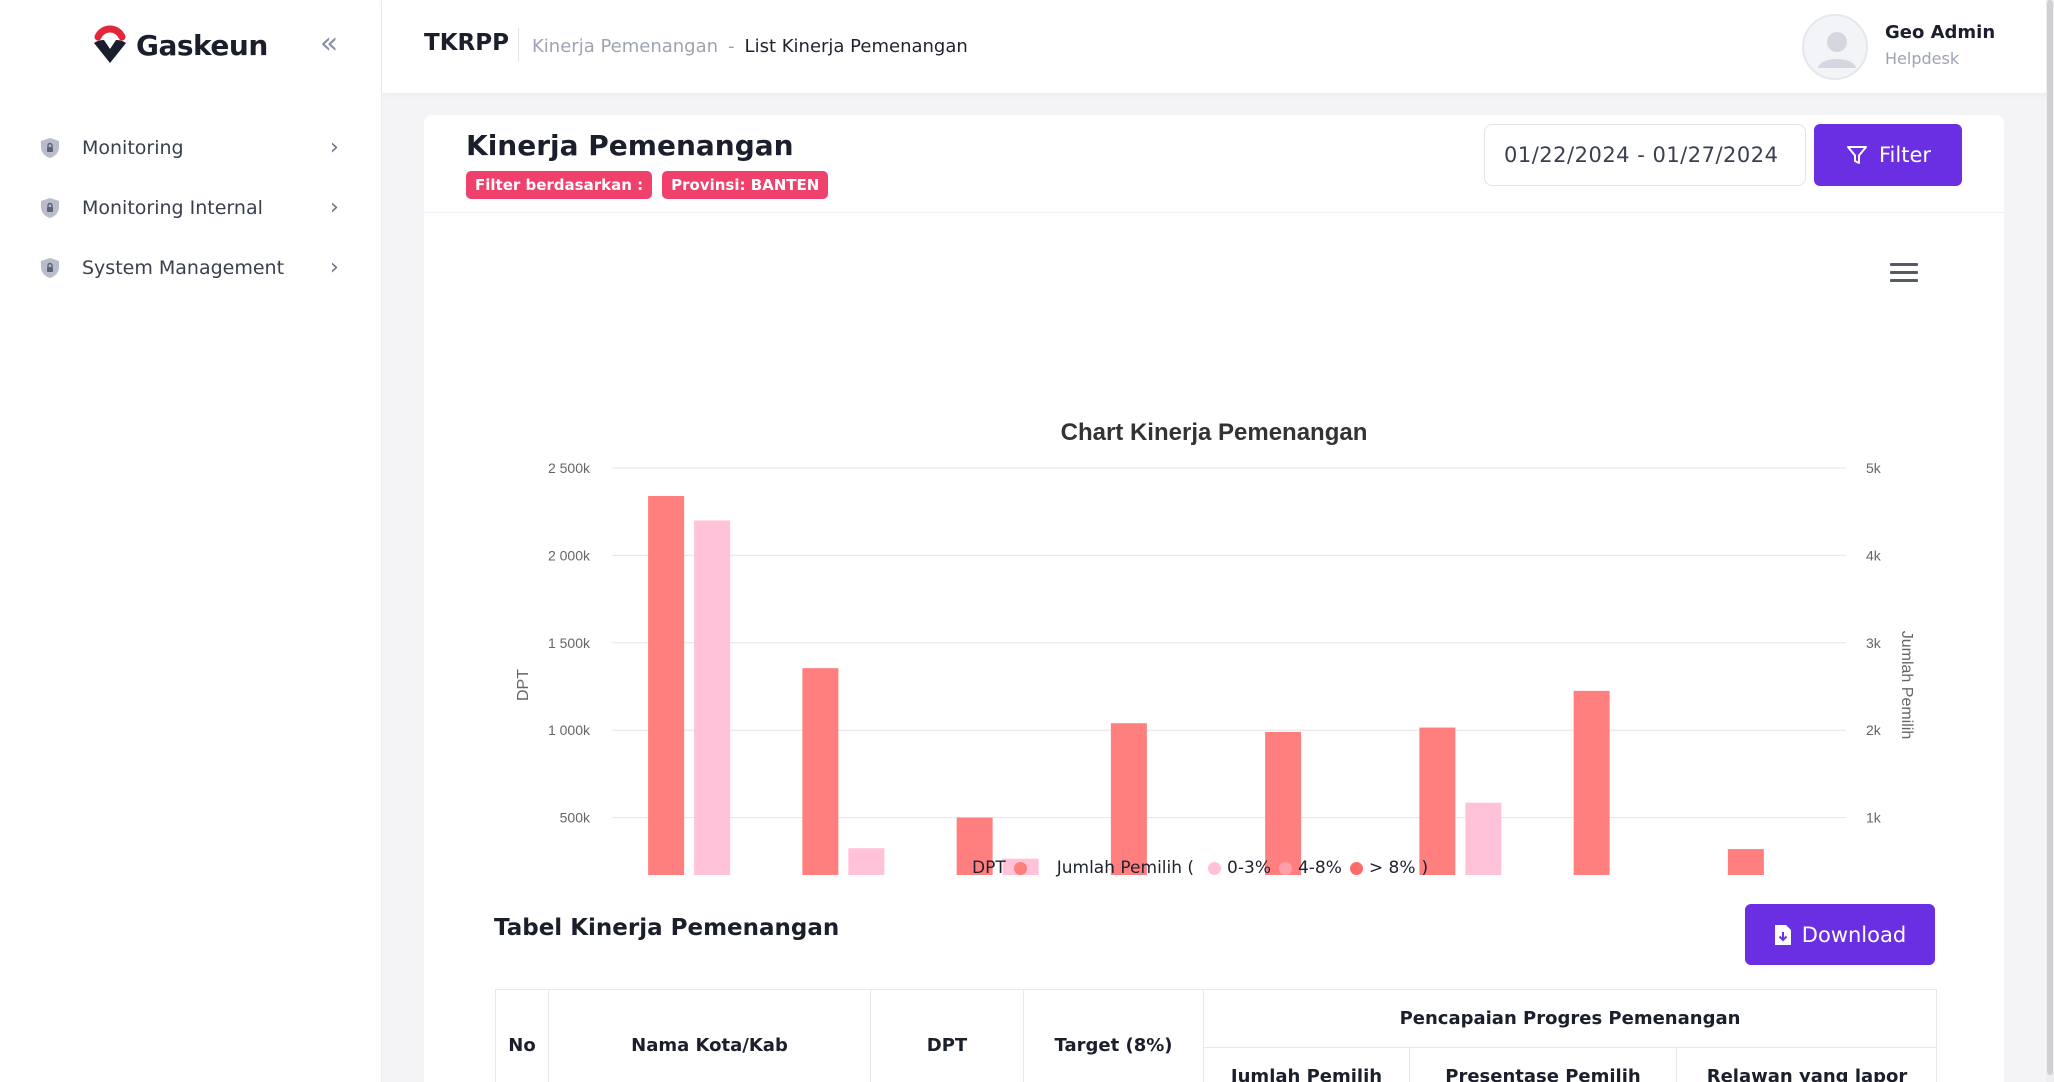 This screenshot has height=1082, width=2054. What do you see at coordinates (559, 185) in the screenshot?
I see `filter-label-badge: Filter berdasarkan :` at bounding box center [559, 185].